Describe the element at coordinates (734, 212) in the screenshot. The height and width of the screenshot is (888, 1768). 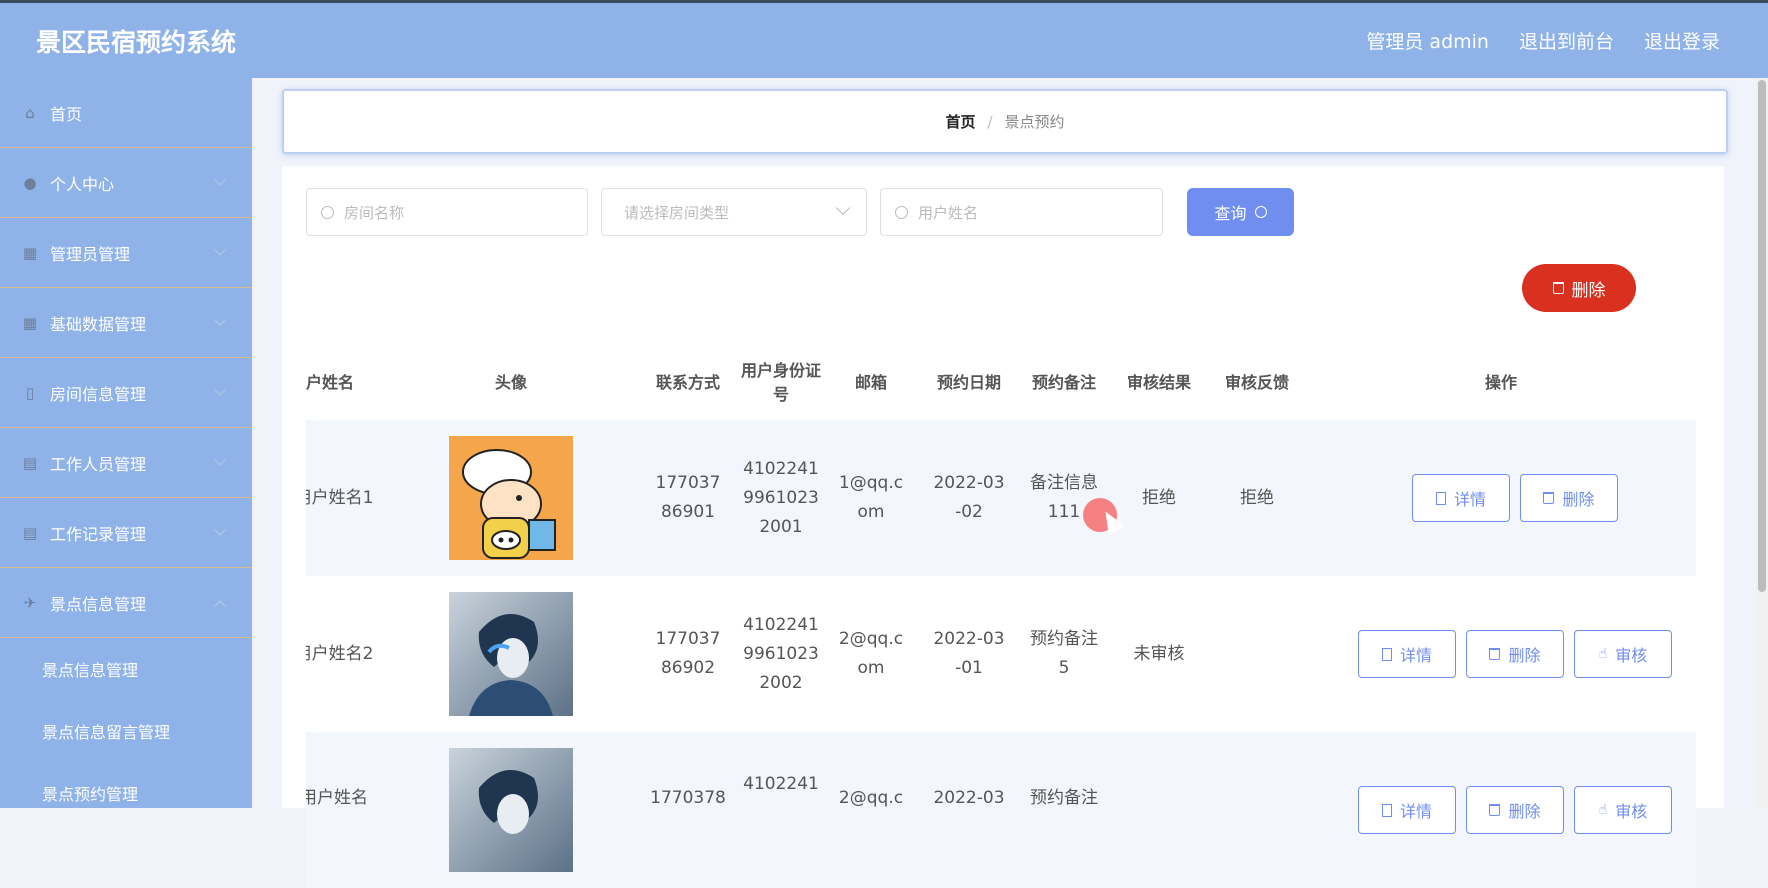
I see `room-type-select: 请选择房间类型` at that location.